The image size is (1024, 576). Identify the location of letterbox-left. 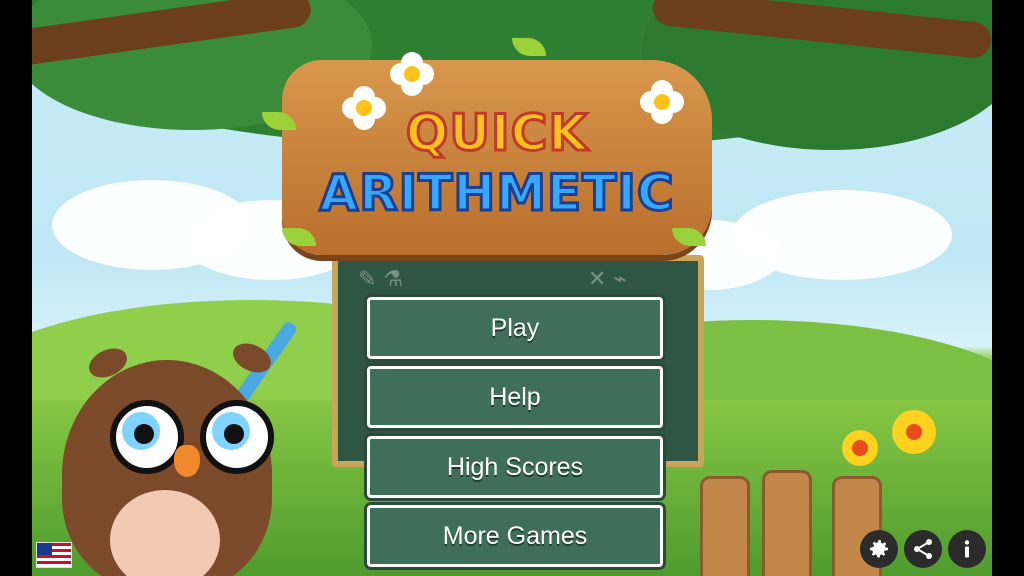
(16, 288).